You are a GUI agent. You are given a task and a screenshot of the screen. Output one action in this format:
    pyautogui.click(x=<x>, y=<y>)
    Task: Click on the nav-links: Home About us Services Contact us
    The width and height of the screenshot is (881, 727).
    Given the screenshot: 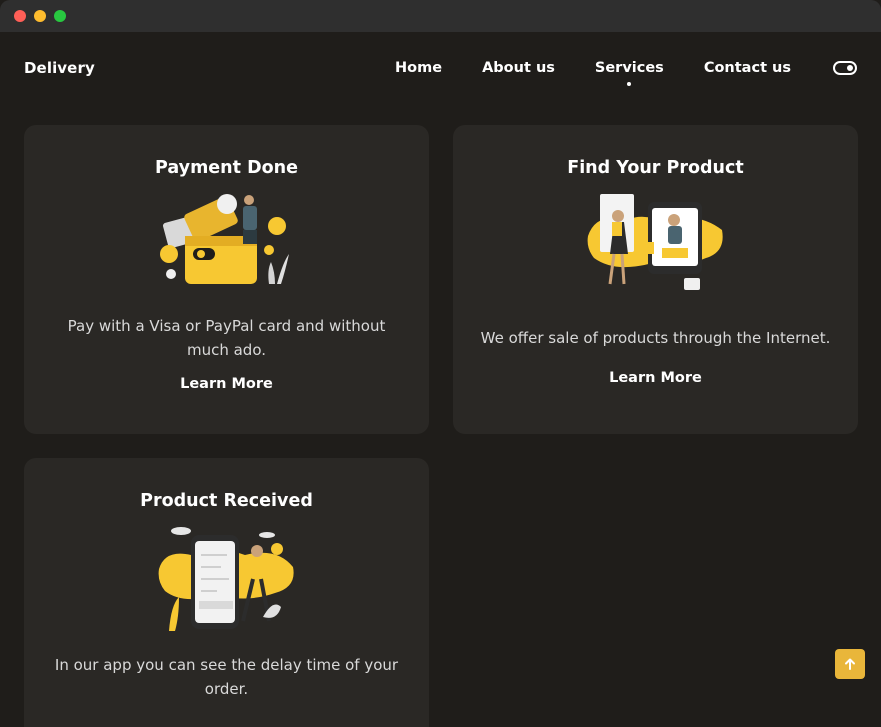 What is the action you would take?
    pyautogui.click(x=626, y=73)
    